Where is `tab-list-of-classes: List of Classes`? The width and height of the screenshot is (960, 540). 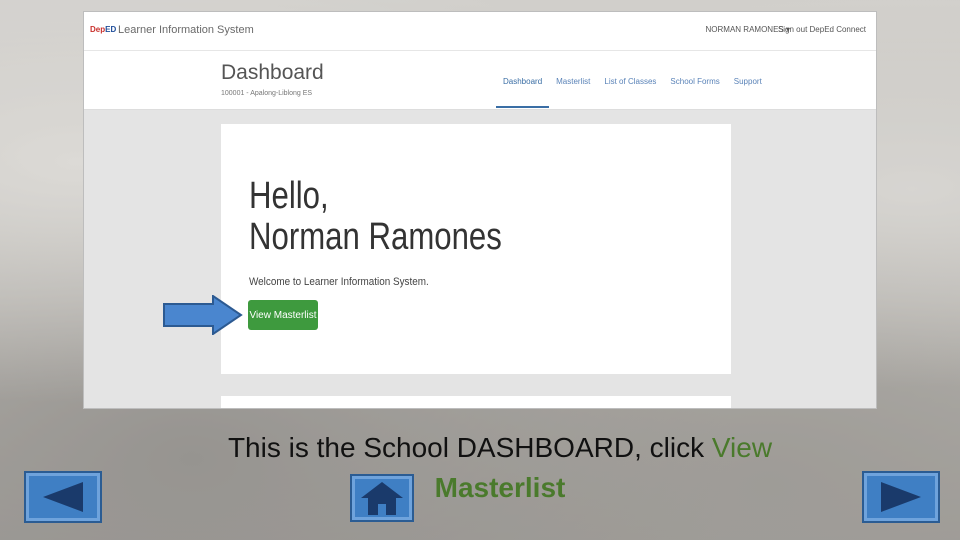
tab-list-of-classes: List of Classes is located at coordinates (630, 92).